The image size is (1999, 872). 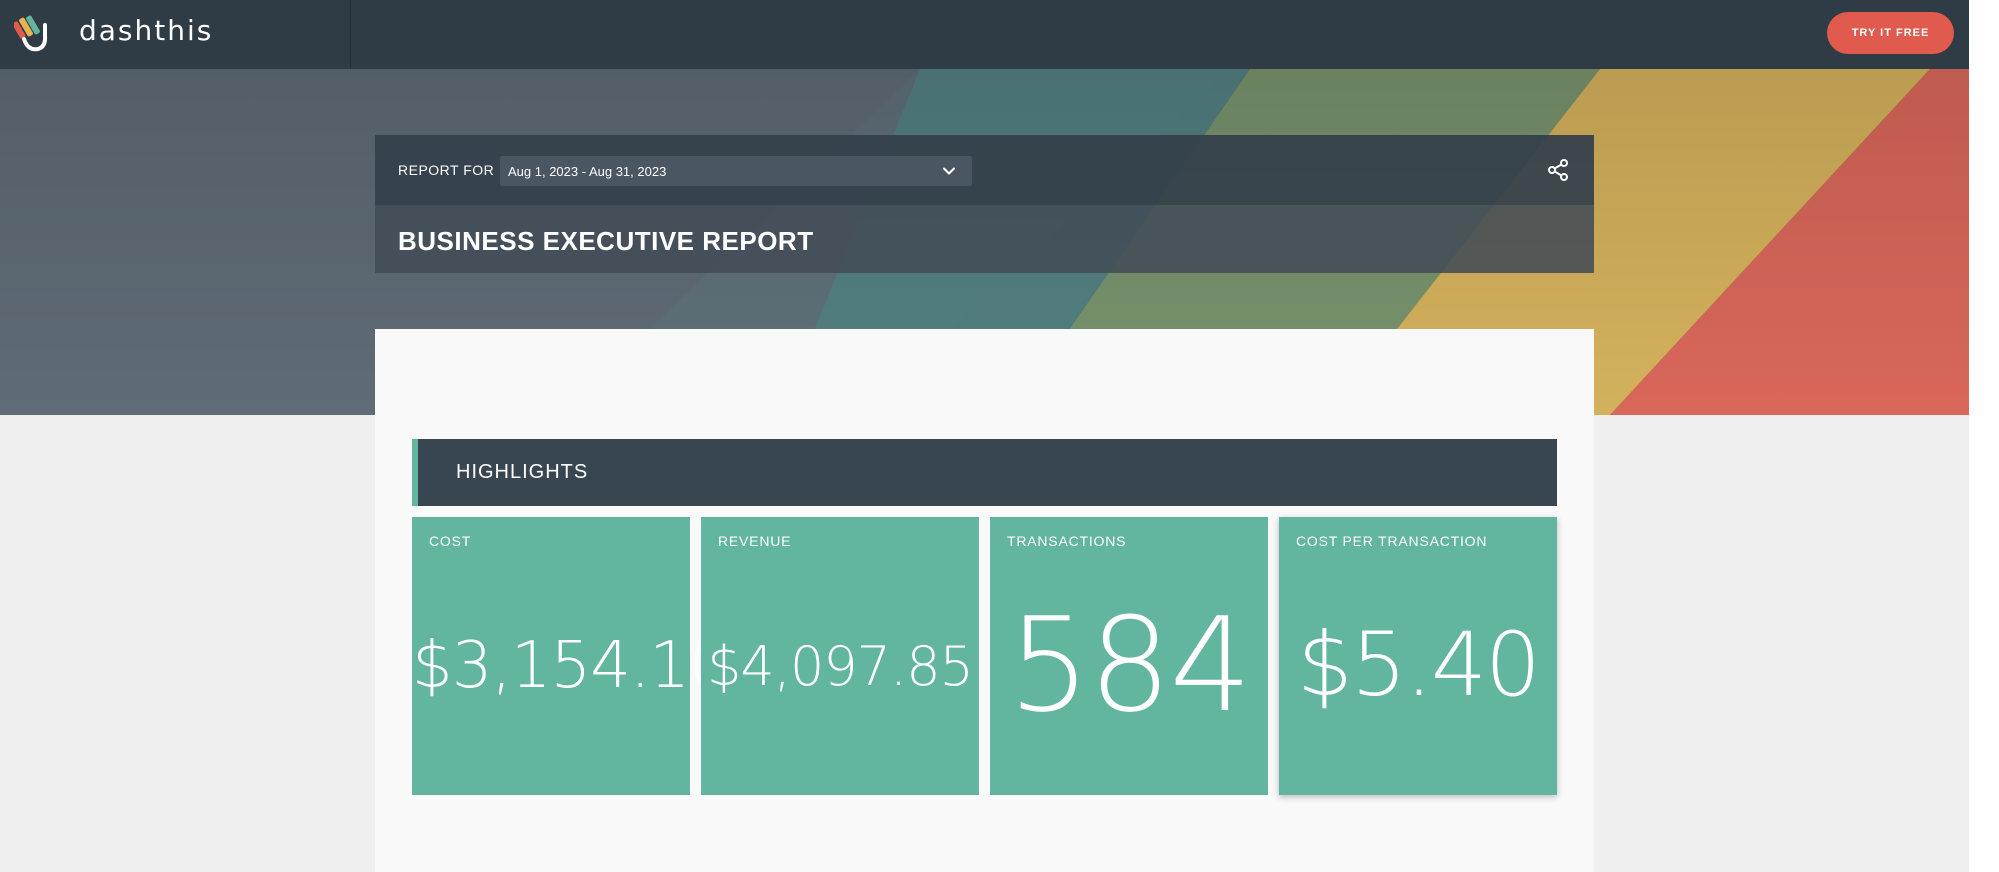 What do you see at coordinates (446, 170) in the screenshot?
I see `report-for-label: REPORT FOR` at bounding box center [446, 170].